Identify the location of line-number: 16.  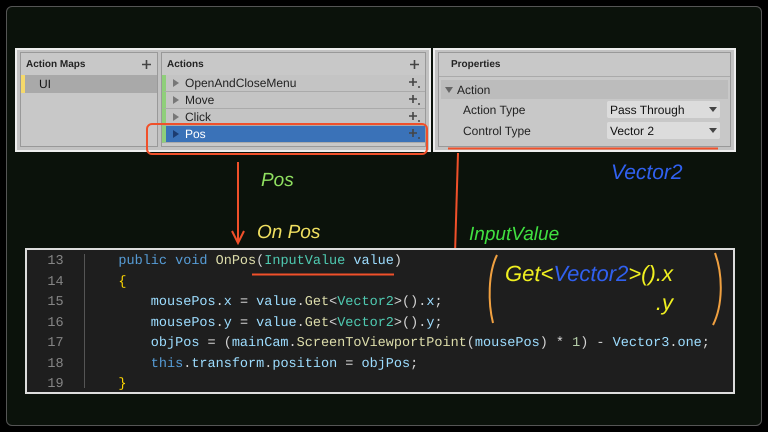
(55, 324).